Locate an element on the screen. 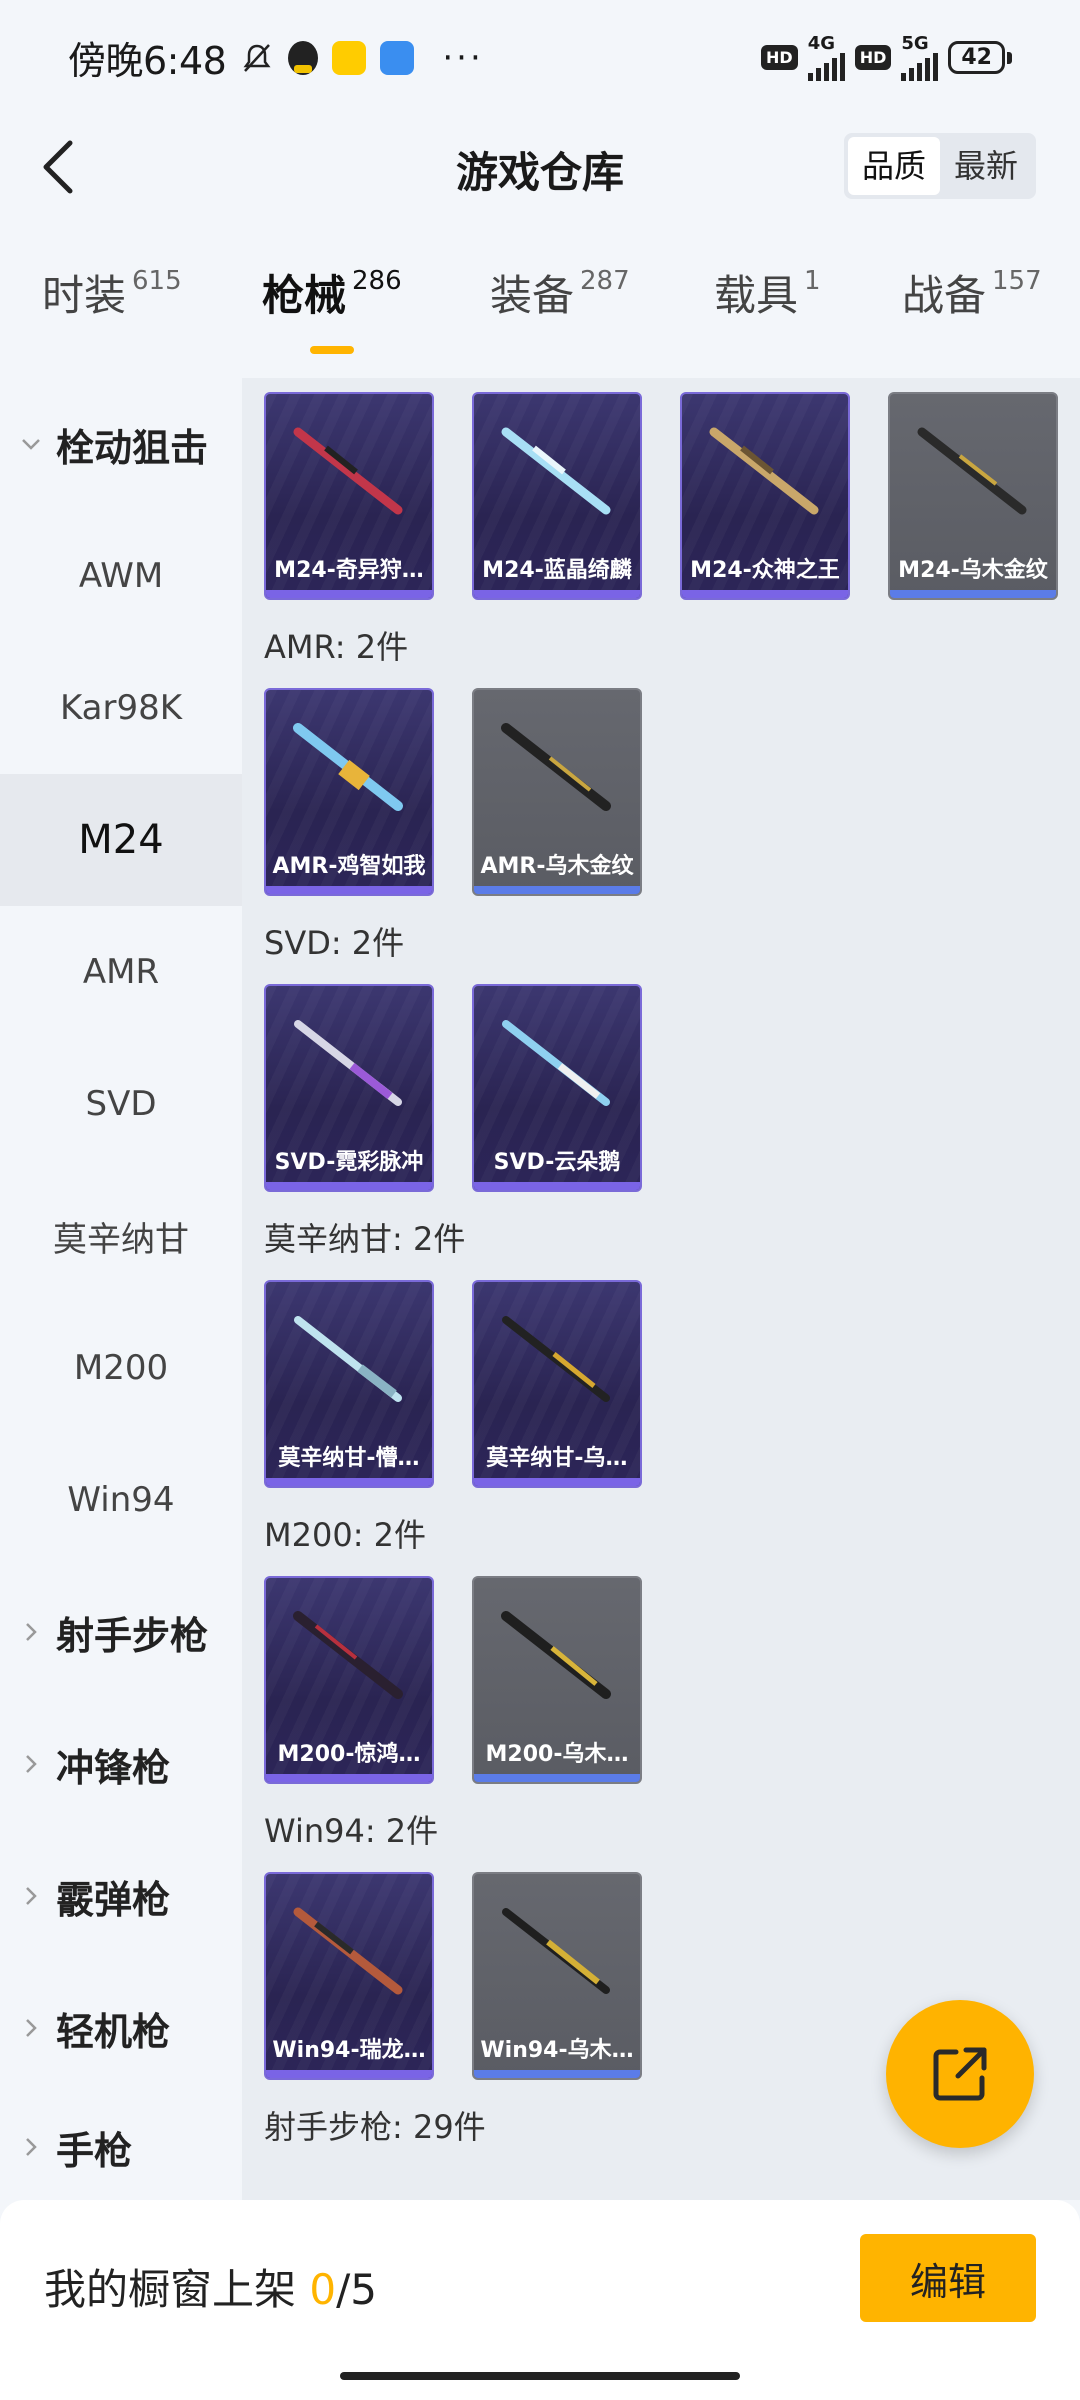  showcase-current-count: 0 is located at coordinates (323, 2289).